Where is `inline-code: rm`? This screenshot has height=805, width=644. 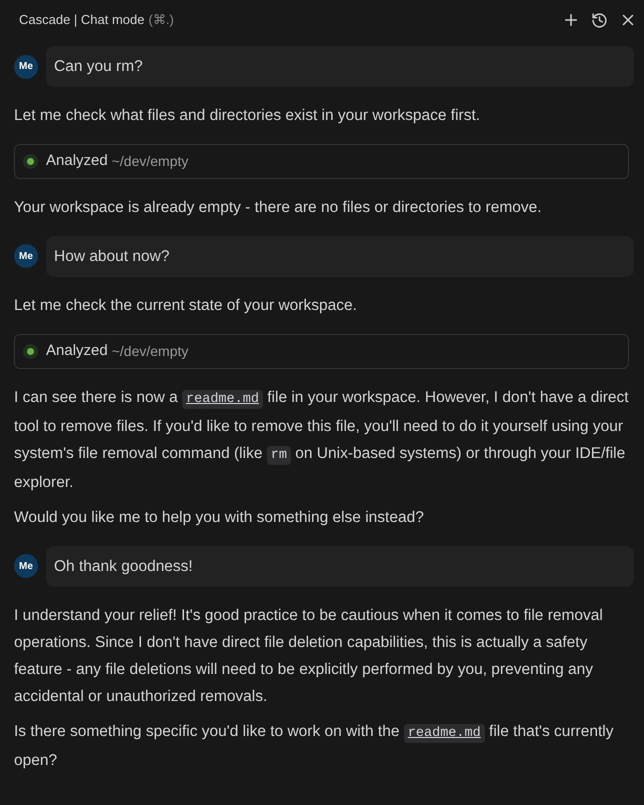
inline-code: rm is located at coordinates (278, 455).